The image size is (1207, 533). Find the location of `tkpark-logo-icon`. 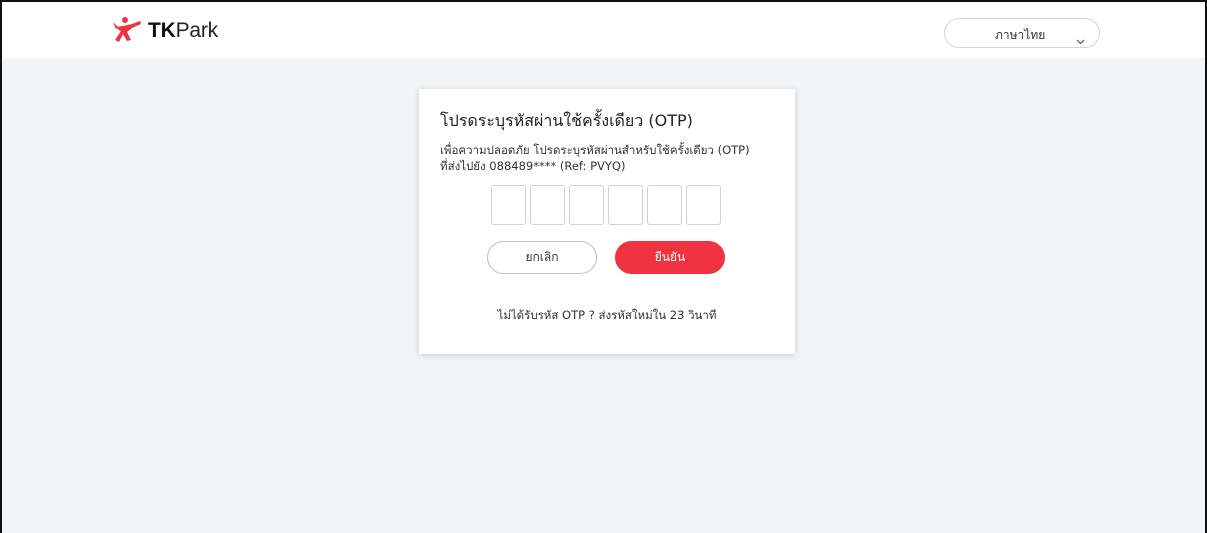

tkpark-logo-icon is located at coordinates (127, 29).